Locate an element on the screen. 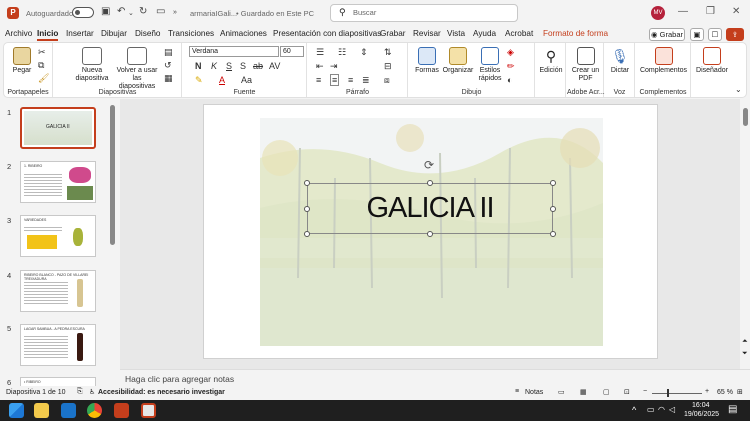 The height and width of the screenshot is (421, 750). tab-archivo: Archivo is located at coordinates (18, 33).